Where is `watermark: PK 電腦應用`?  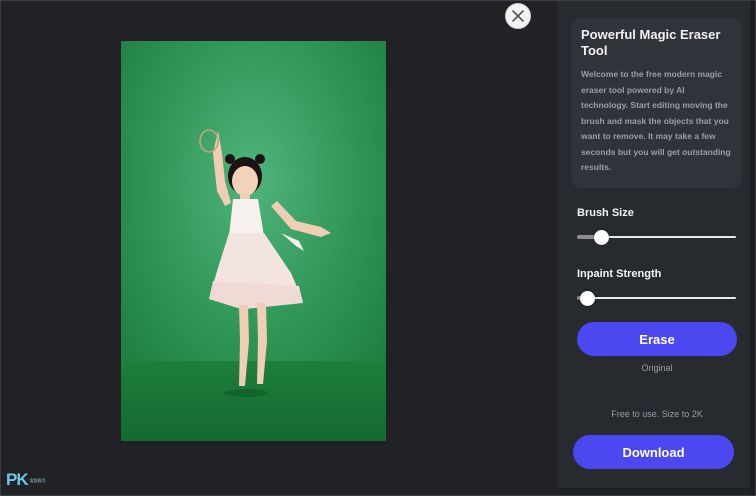
watermark: PK 電腦應用 is located at coordinates (26, 480).